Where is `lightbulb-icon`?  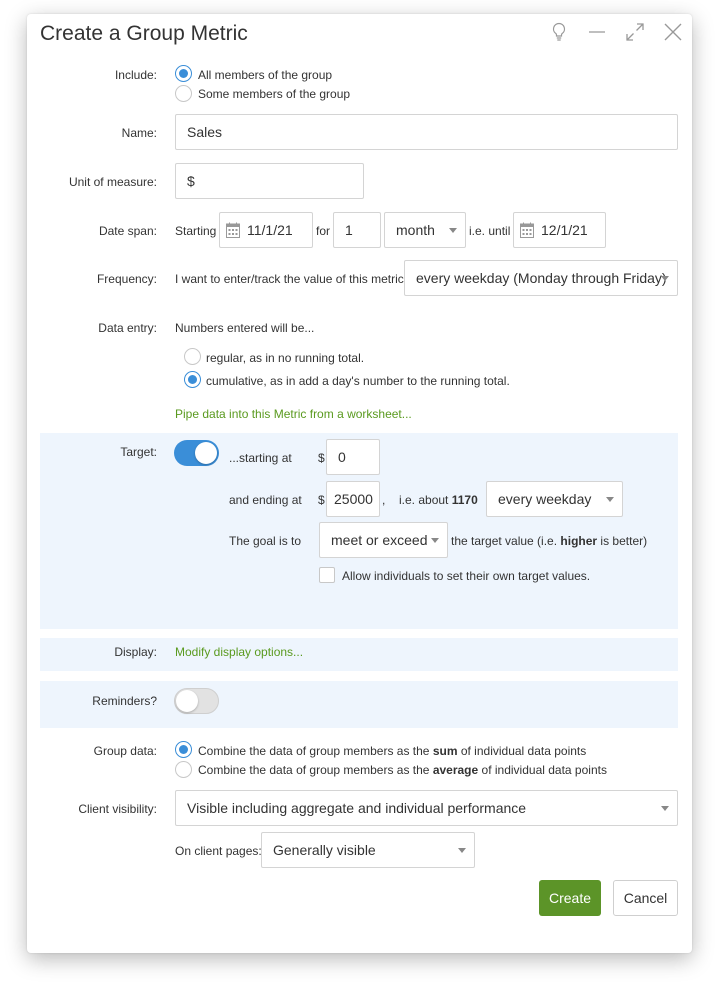 lightbulb-icon is located at coordinates (559, 32).